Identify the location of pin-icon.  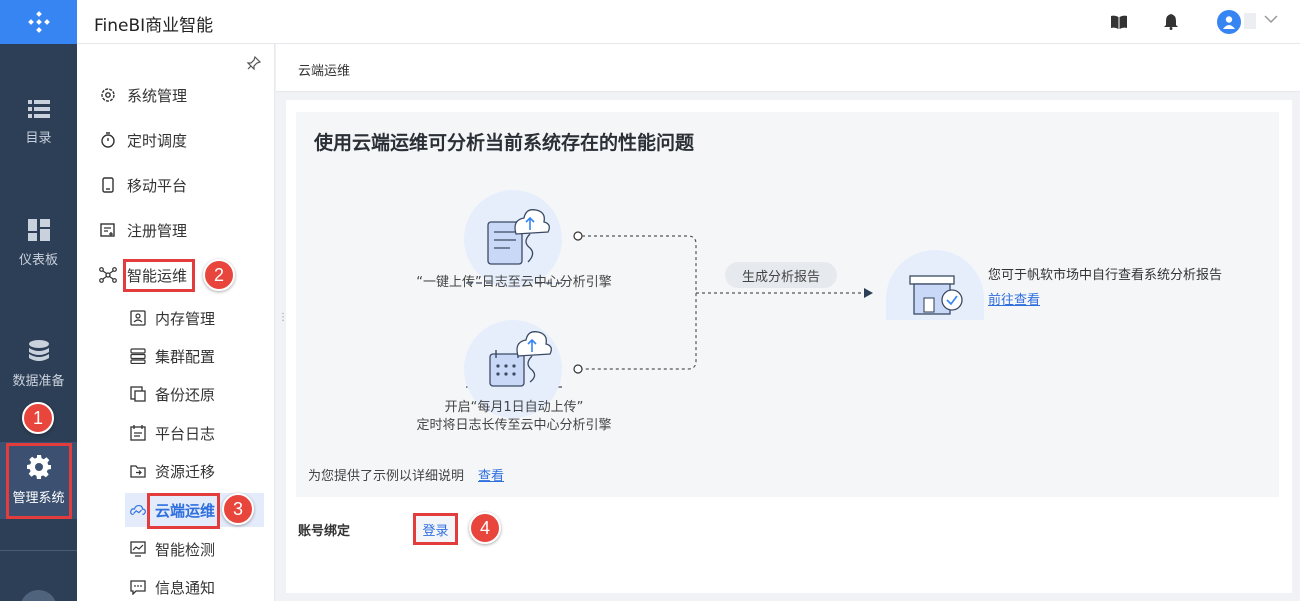
(254, 63).